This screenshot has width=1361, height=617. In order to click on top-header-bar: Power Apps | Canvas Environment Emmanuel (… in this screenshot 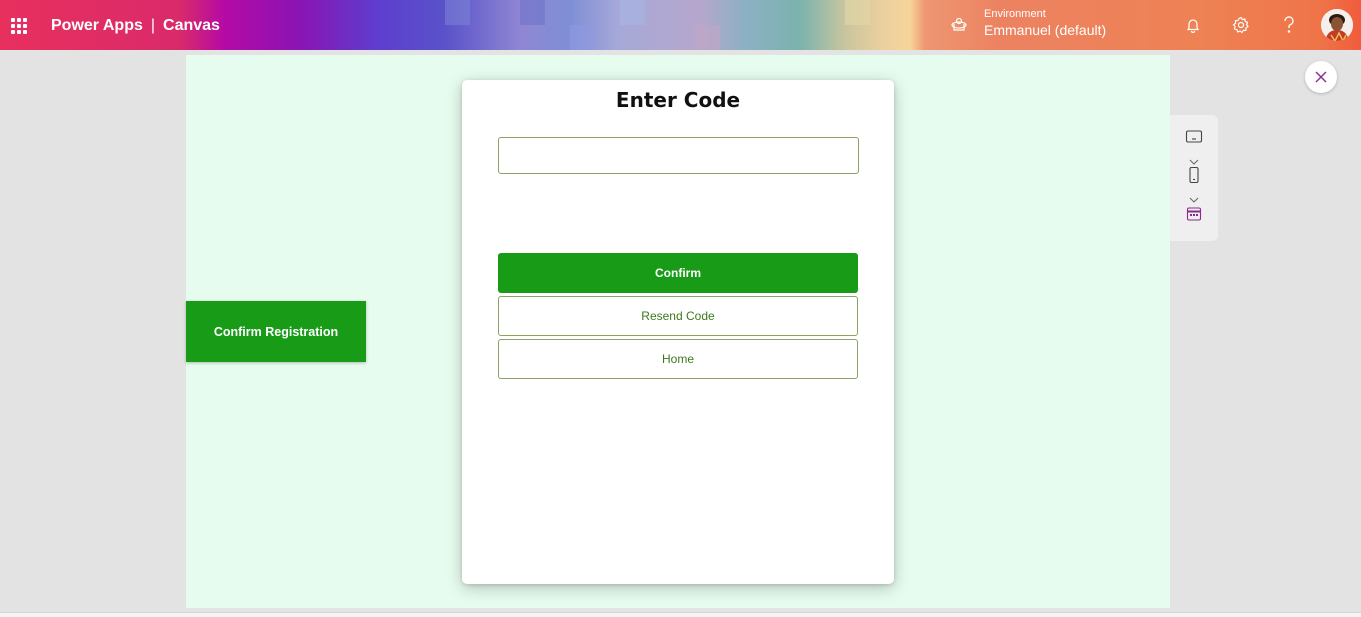, I will do `click(680, 25)`.